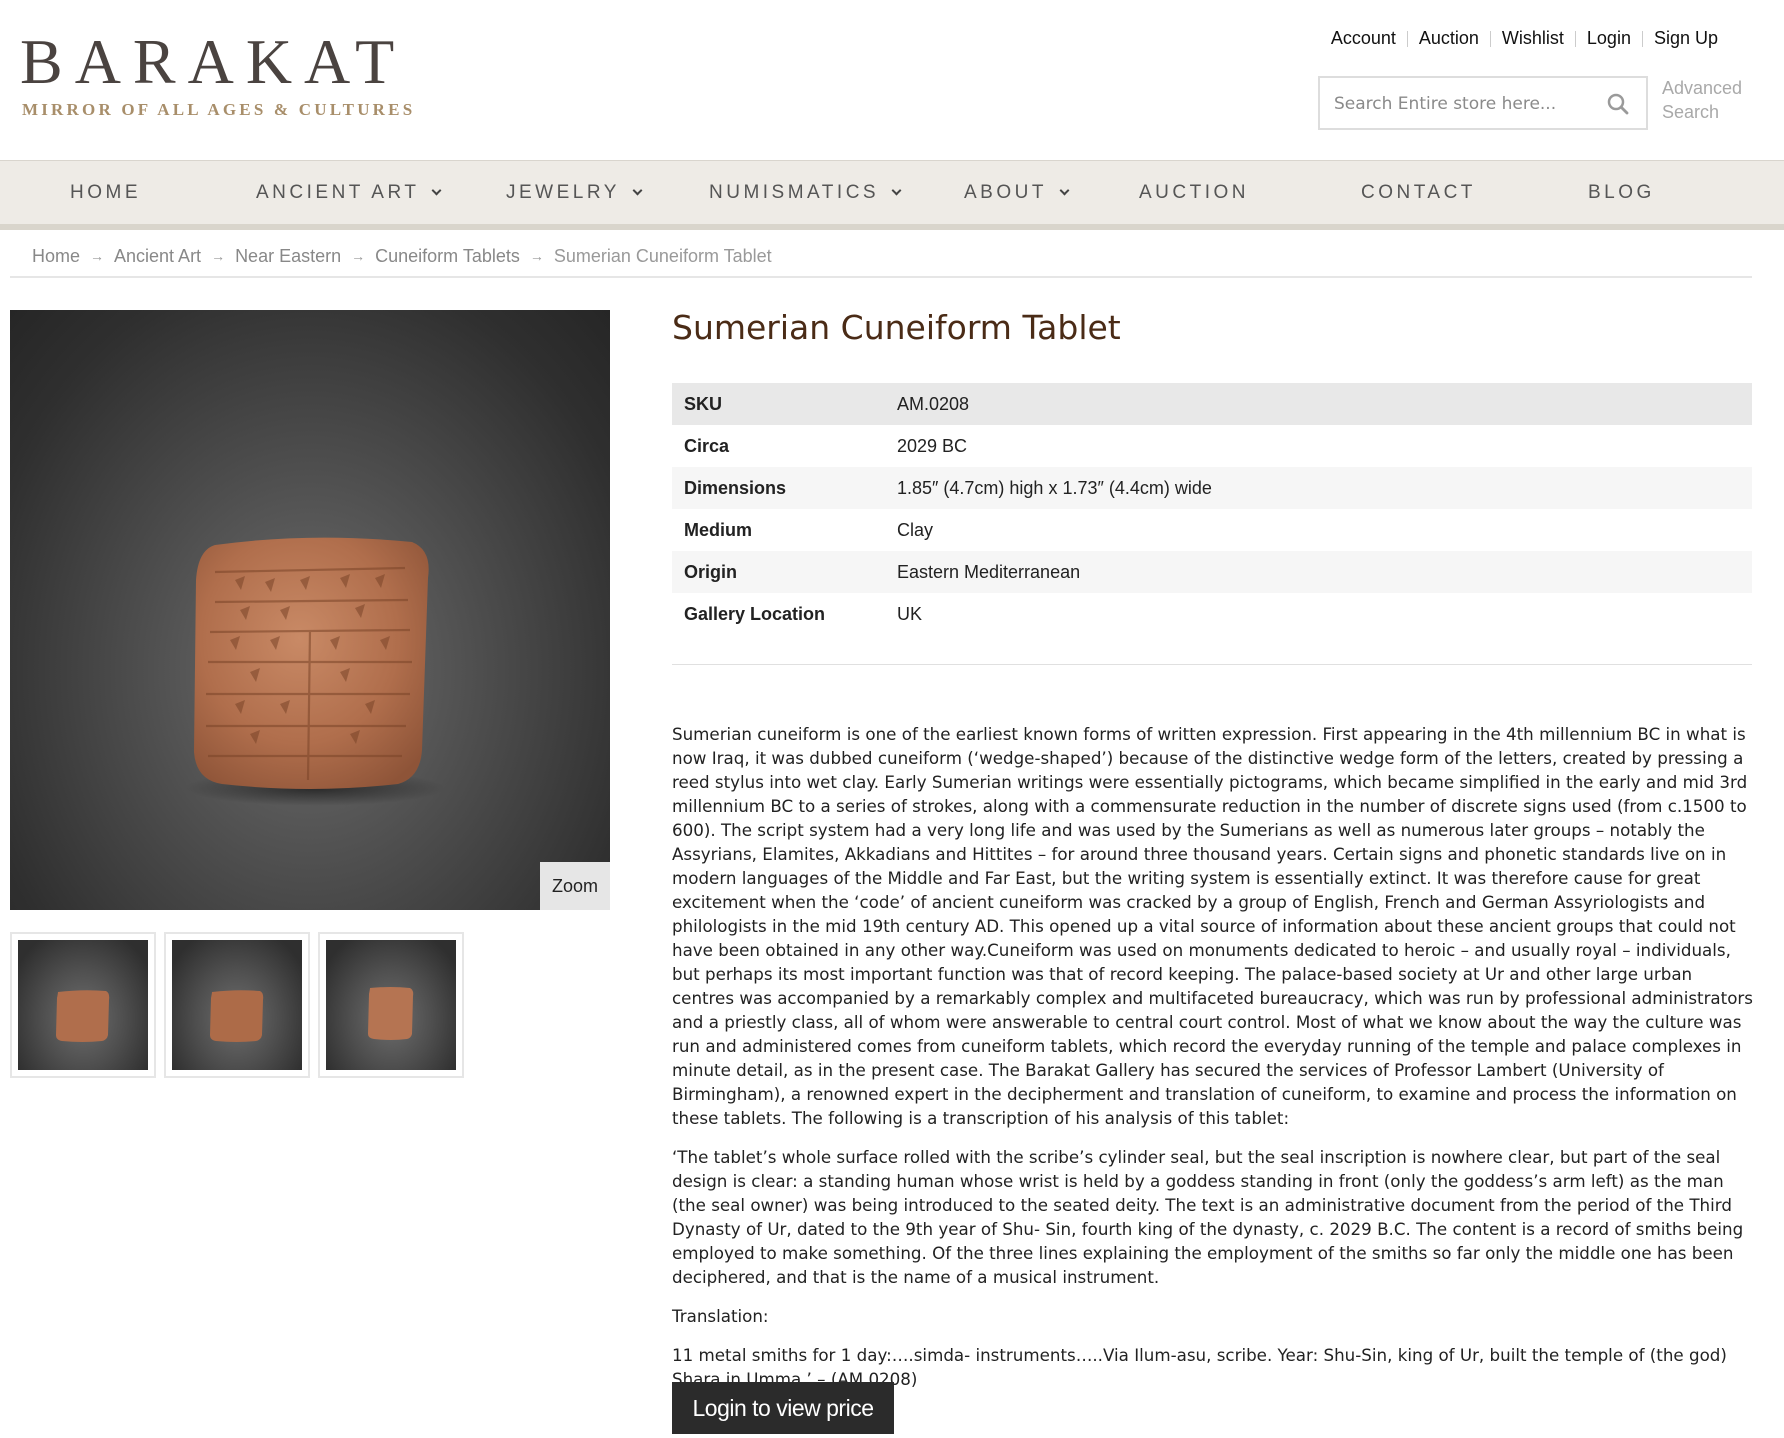 The image size is (1784, 1438). Describe the element at coordinates (896, 327) in the screenshot. I see `product-title: Sumerian Cuneiform Tablet` at that location.